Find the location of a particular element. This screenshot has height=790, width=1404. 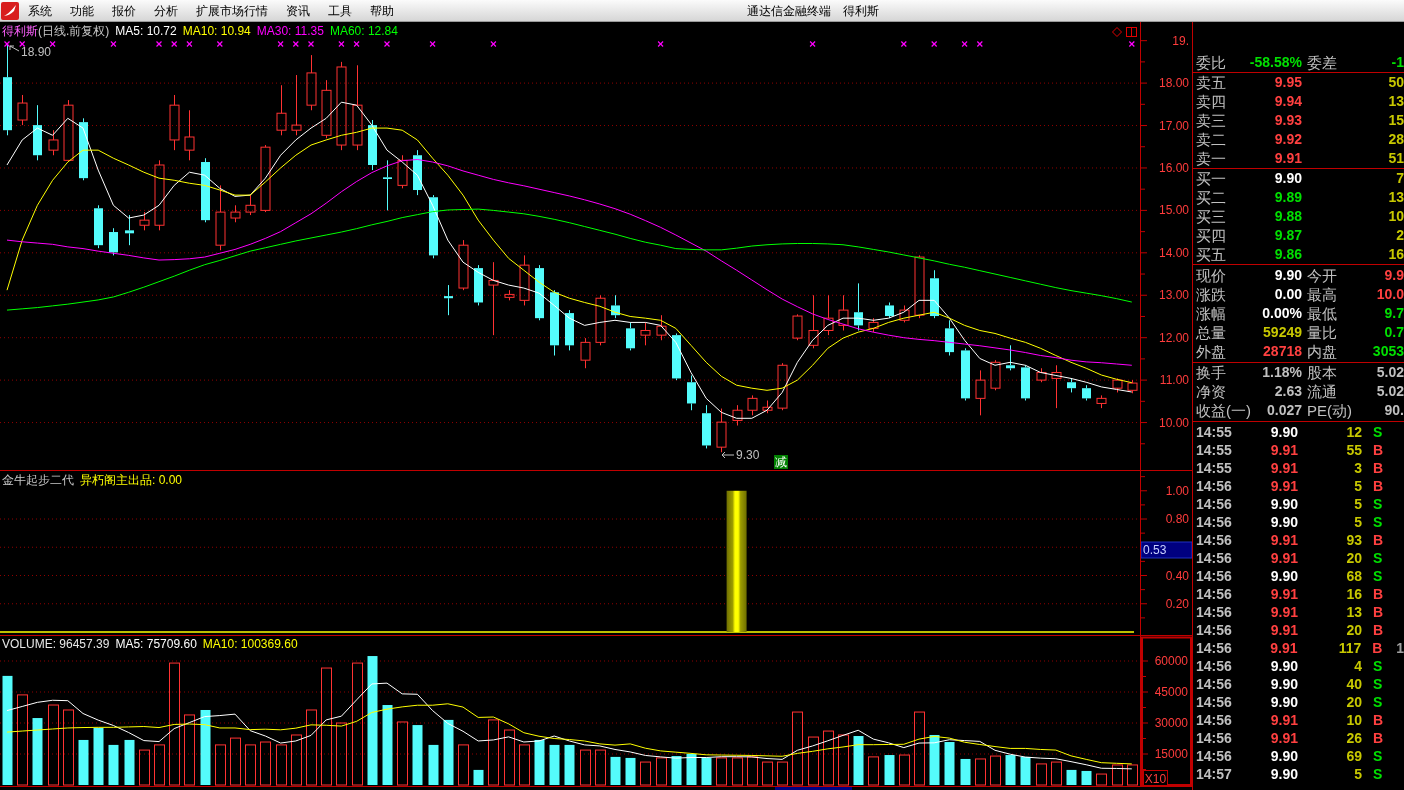

menu-item: 系统 is located at coordinates (40, 10).